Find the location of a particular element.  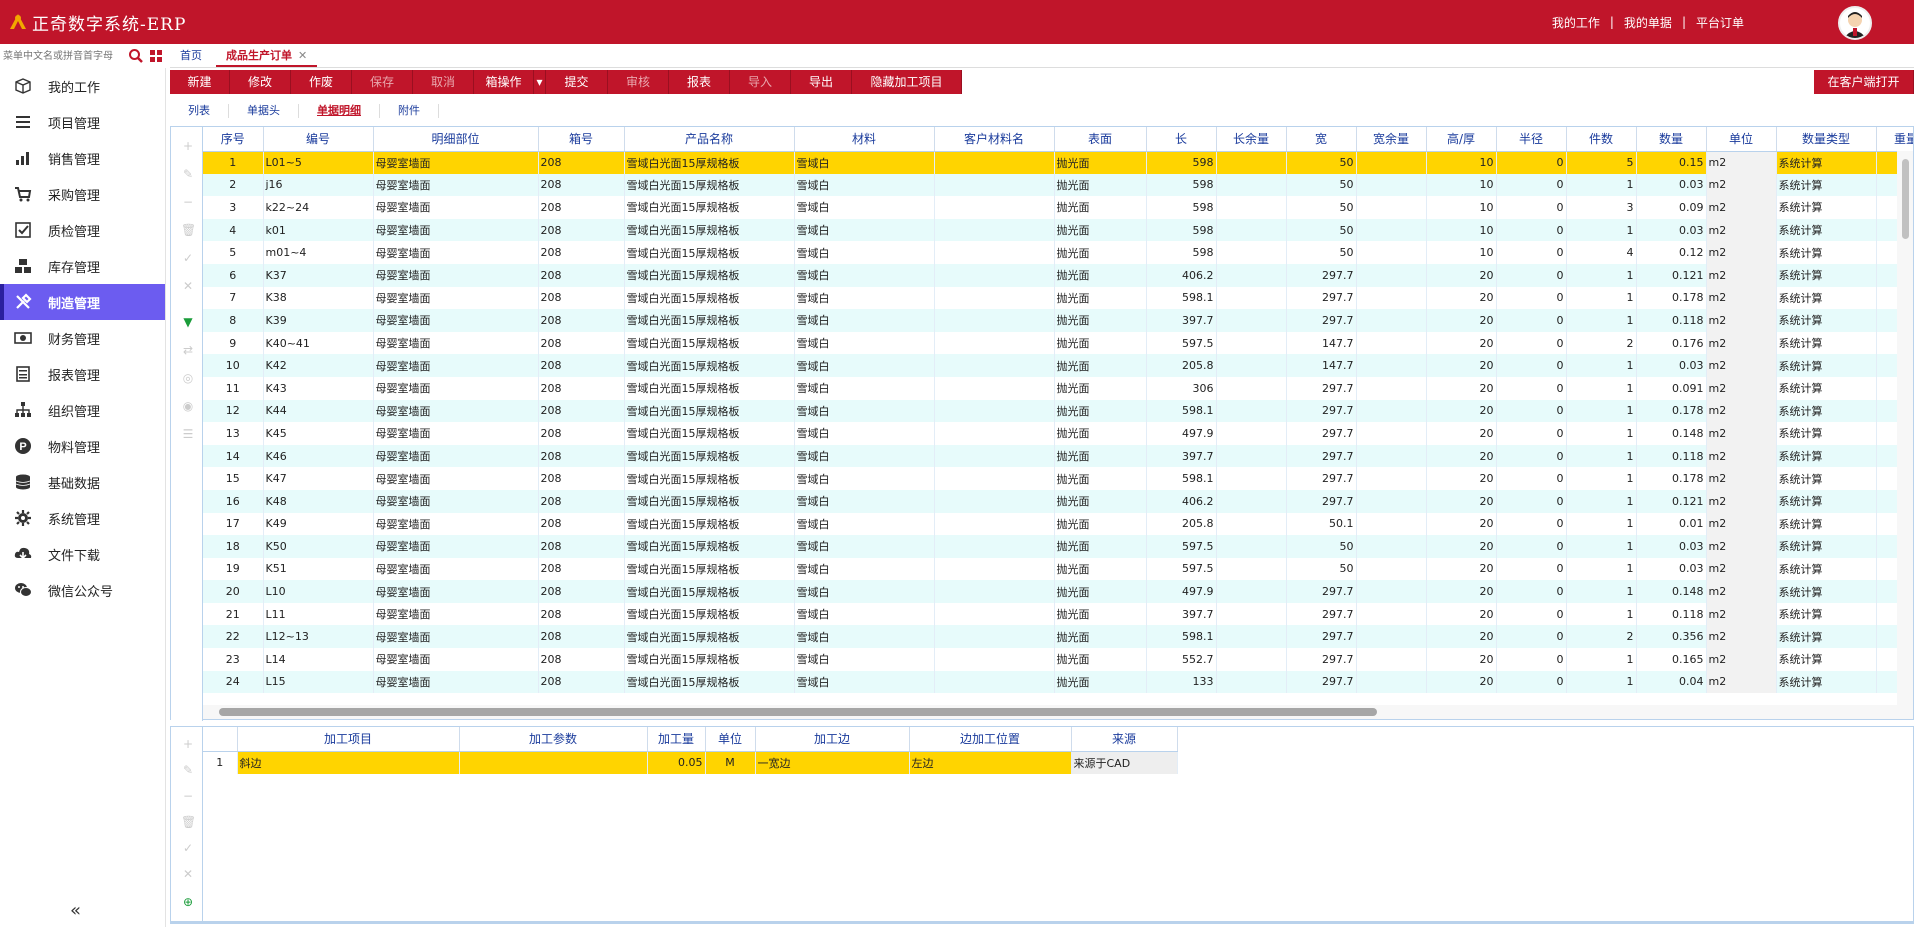

cancel-icon: ✕ is located at coordinates (188, 874).